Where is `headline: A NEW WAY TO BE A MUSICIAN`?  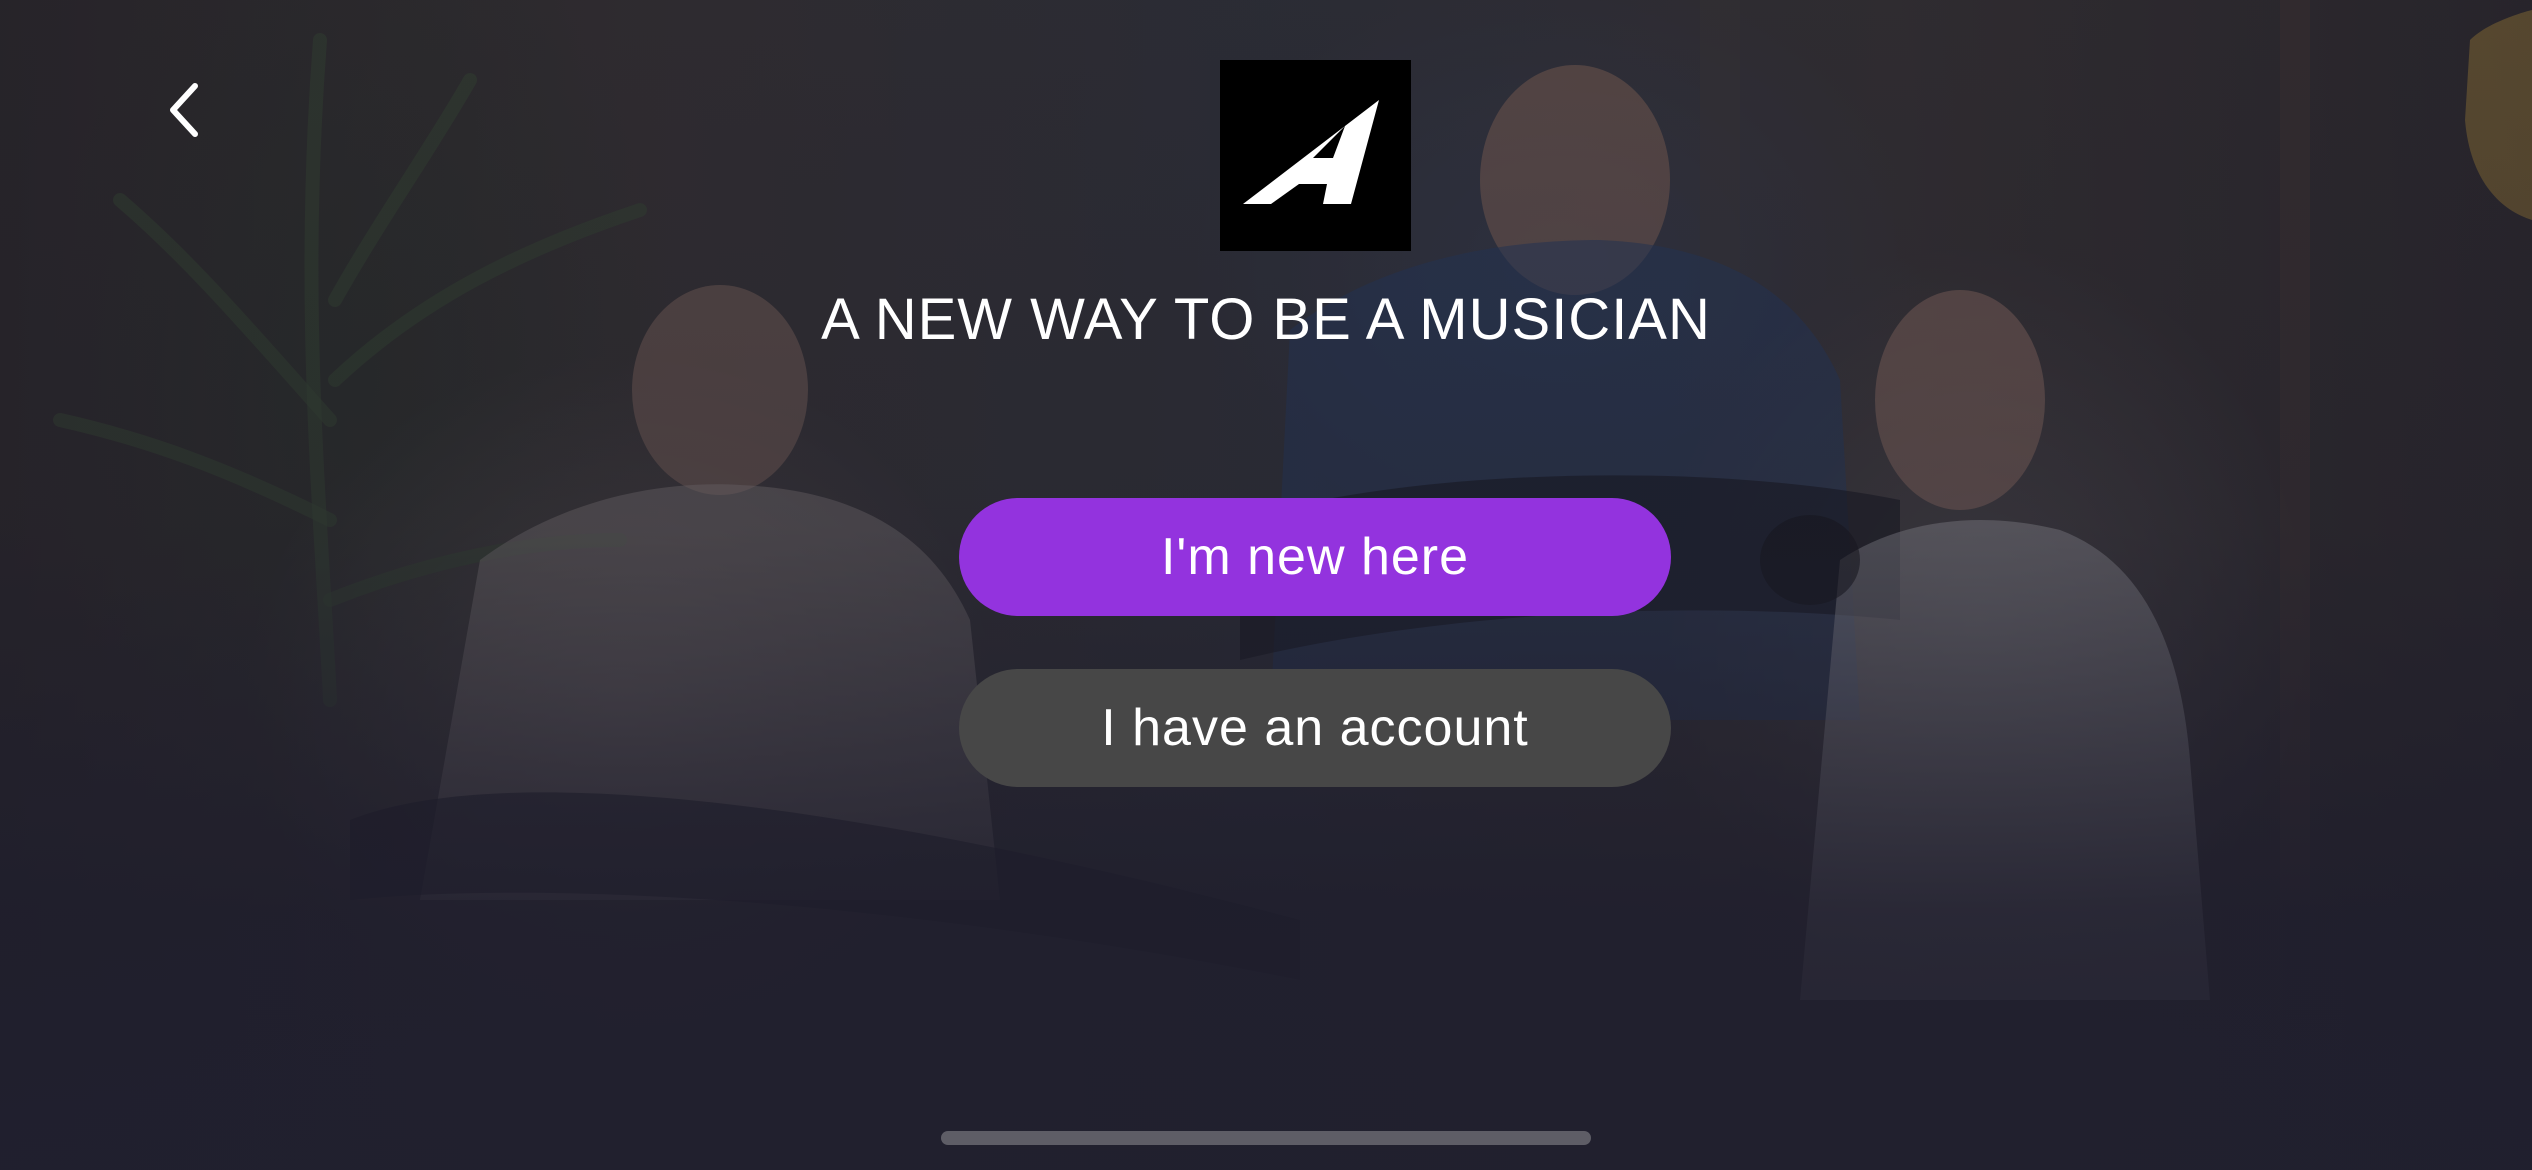 headline: A NEW WAY TO BE A MUSICIAN is located at coordinates (1266, 319).